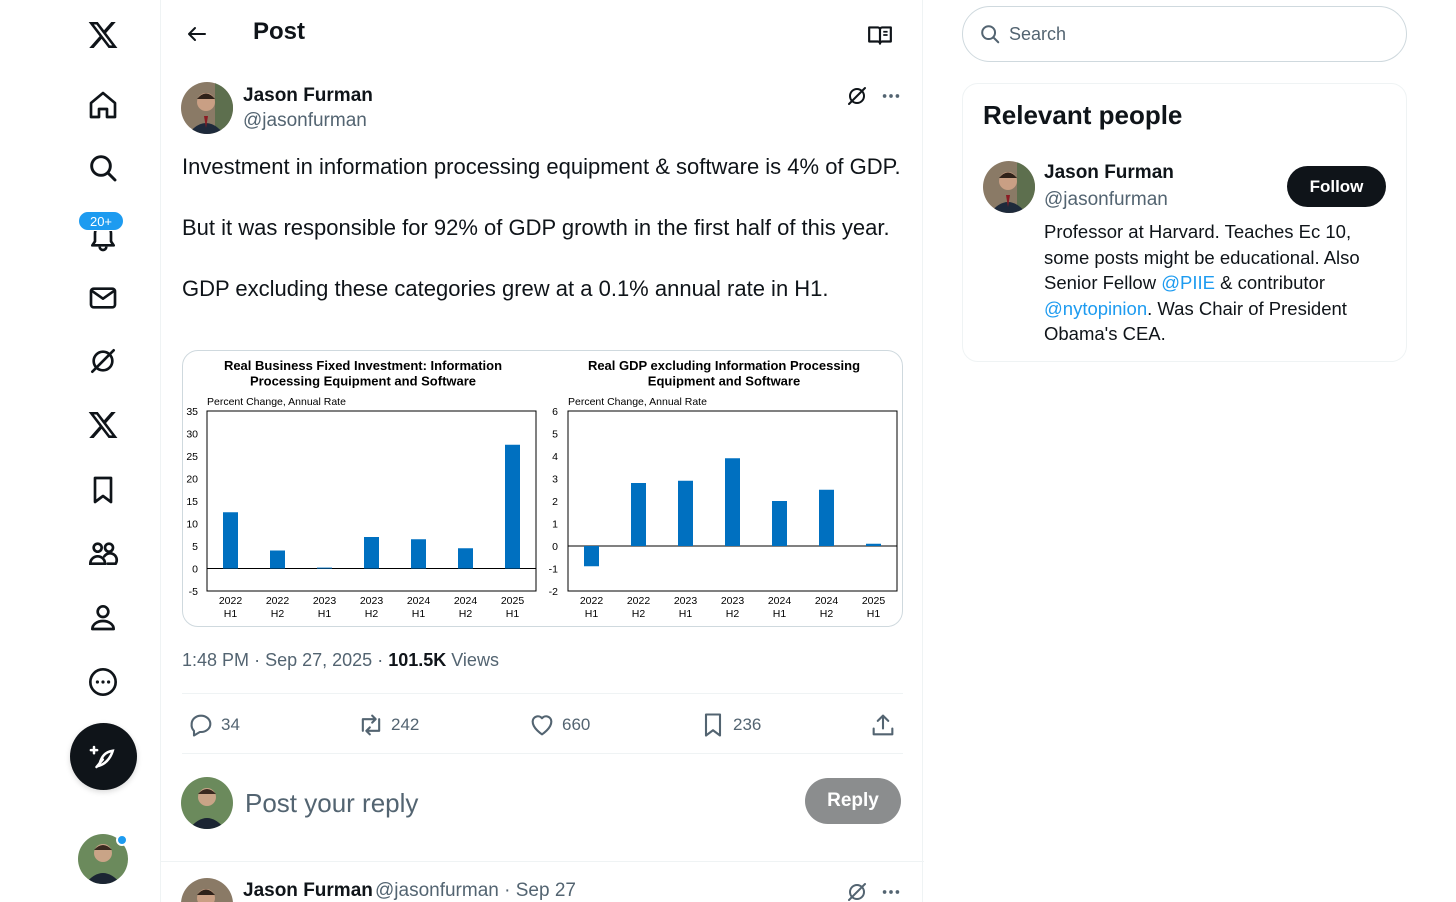 The height and width of the screenshot is (902, 1456). What do you see at coordinates (103, 682) in the screenshot?
I see `more-circle-icon` at bounding box center [103, 682].